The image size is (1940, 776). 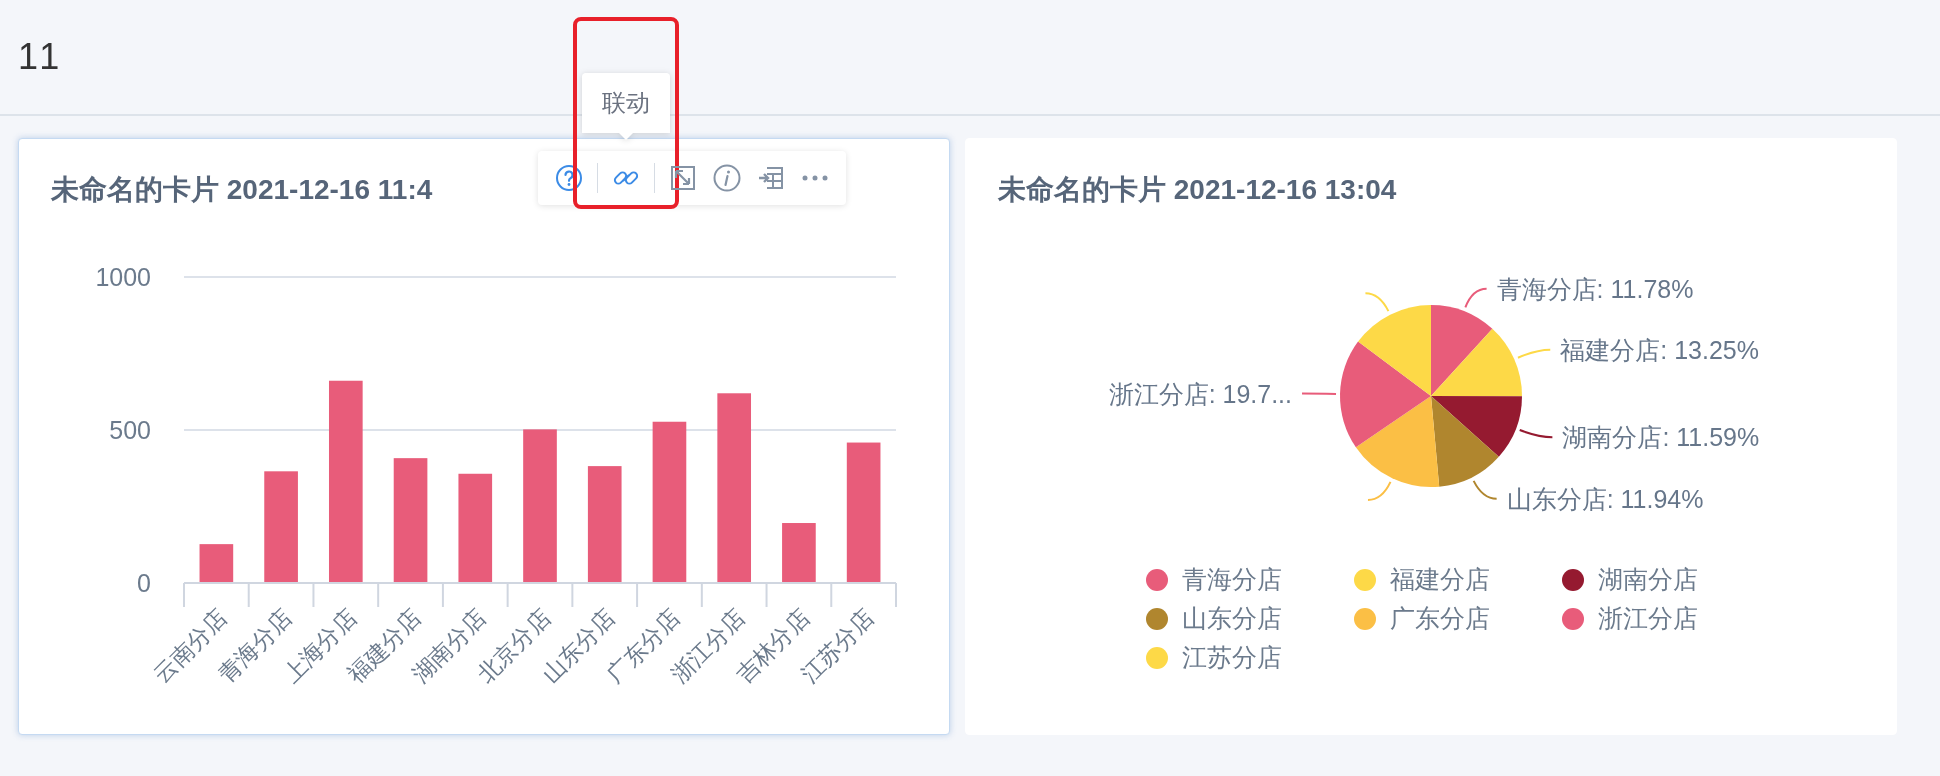 What do you see at coordinates (1232, 657) in the screenshot?
I see `legend-label: 江苏分店` at bounding box center [1232, 657].